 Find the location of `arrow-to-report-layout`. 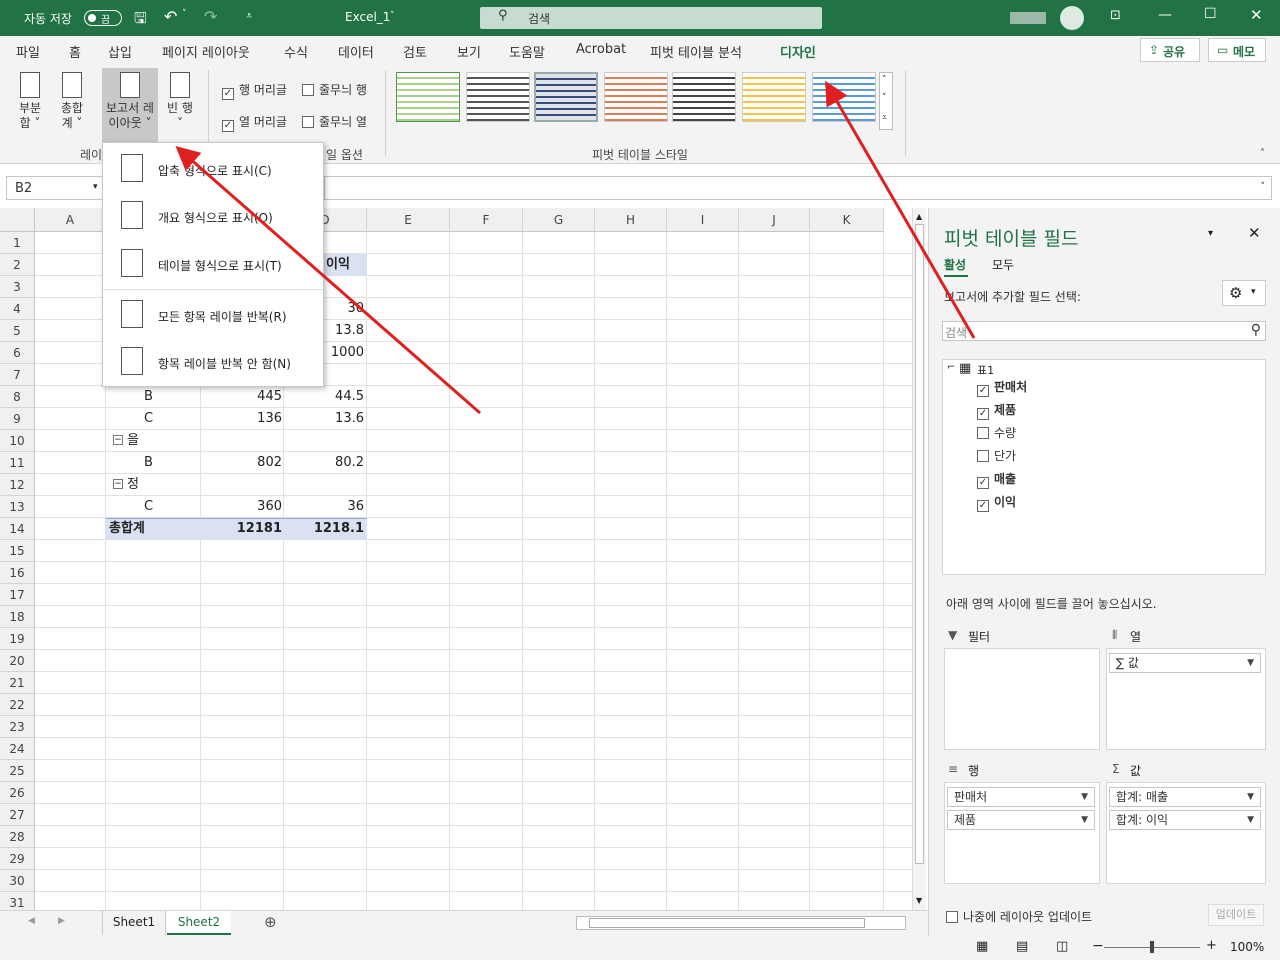

arrow-to-report-layout is located at coordinates (328, 280).